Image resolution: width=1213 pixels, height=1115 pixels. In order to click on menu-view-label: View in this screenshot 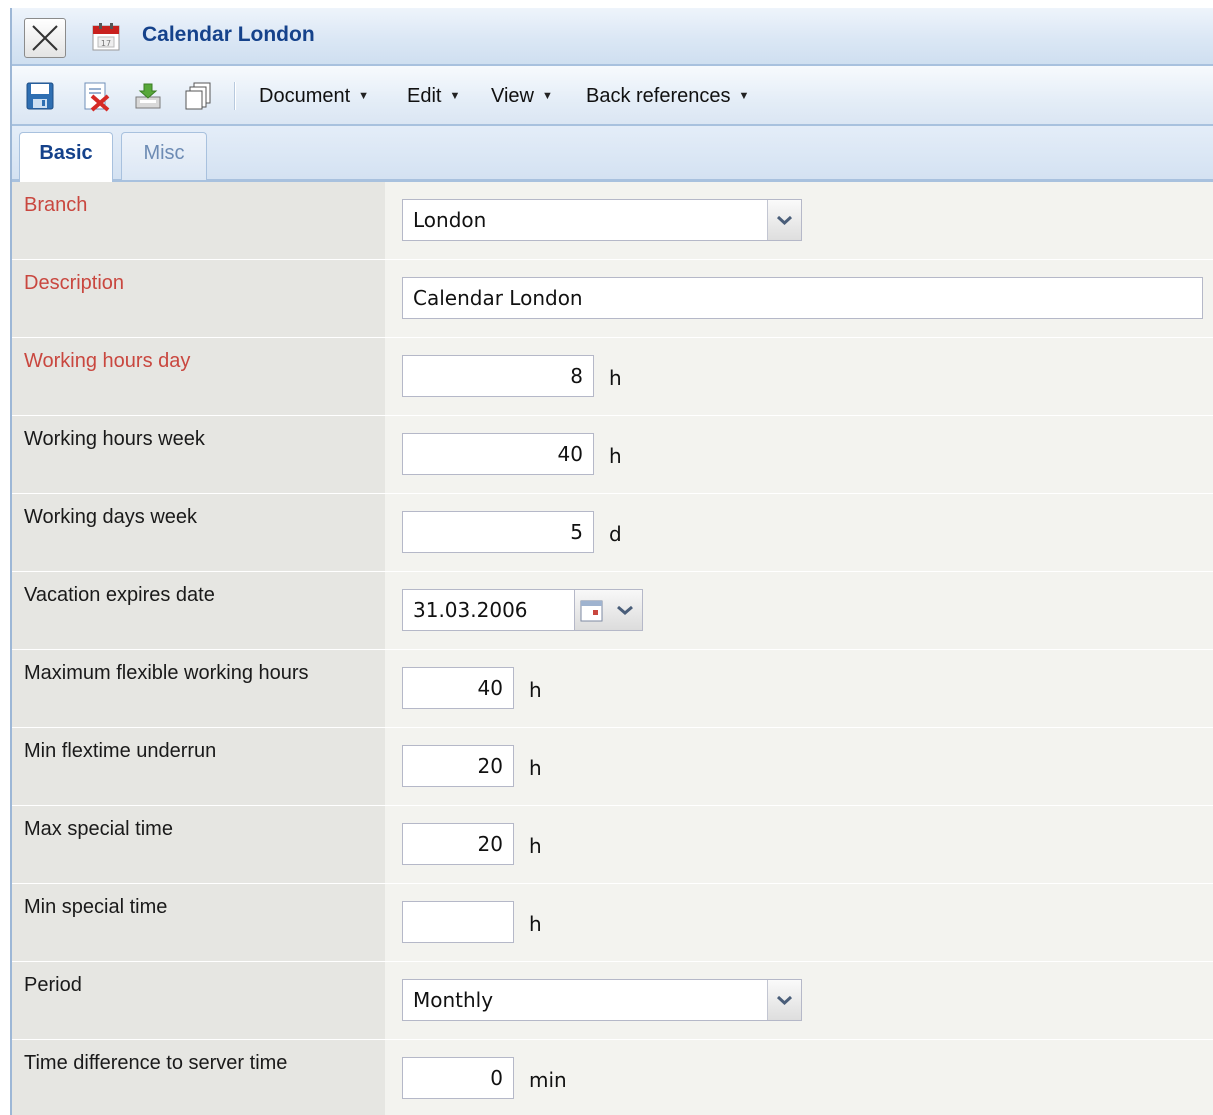, I will do `click(512, 96)`.